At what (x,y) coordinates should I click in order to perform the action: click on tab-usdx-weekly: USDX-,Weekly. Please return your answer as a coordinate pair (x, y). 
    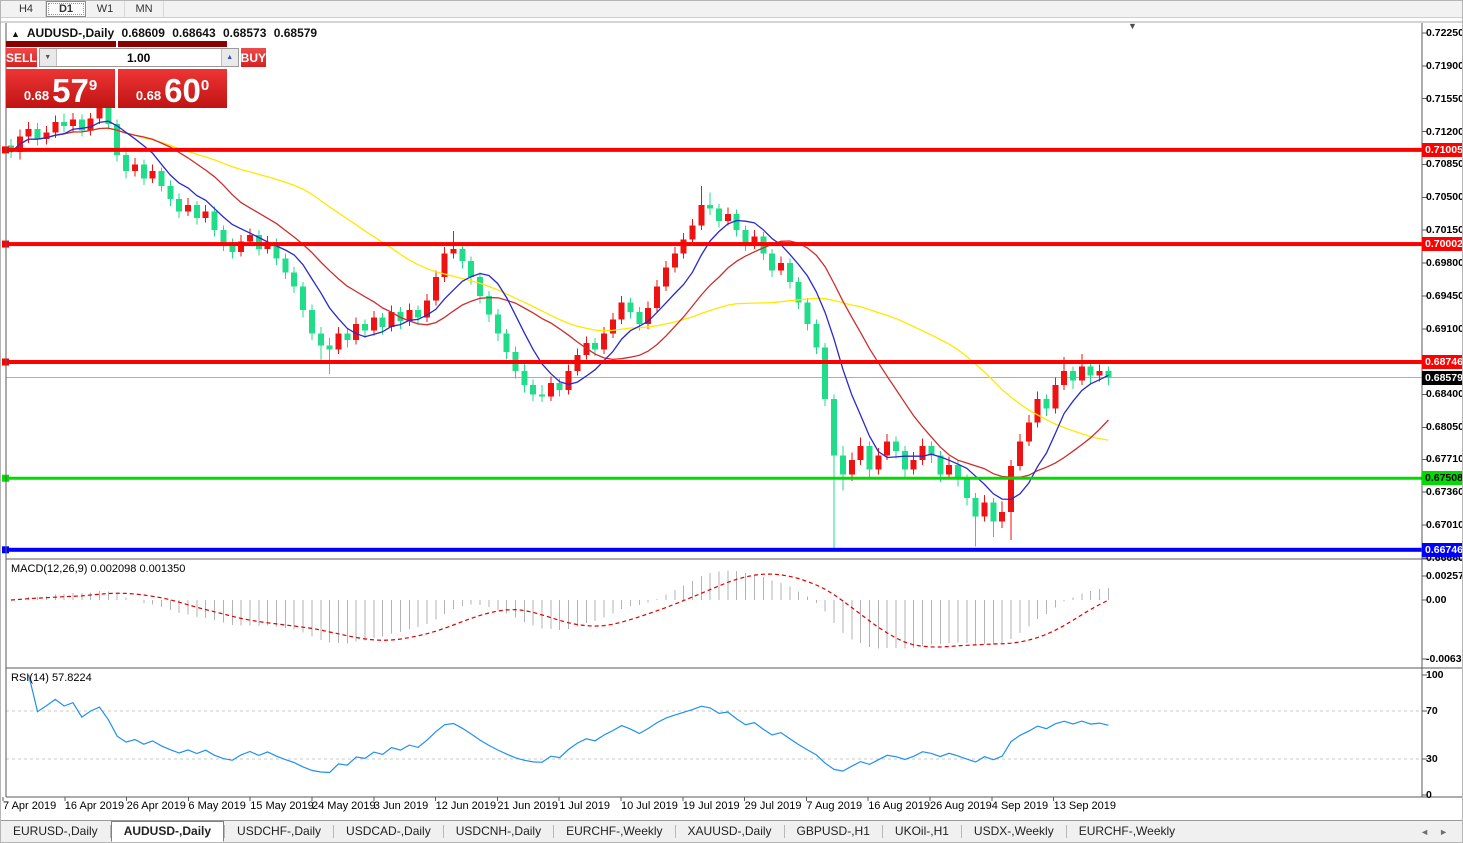
    Looking at the image, I should click on (1014, 831).